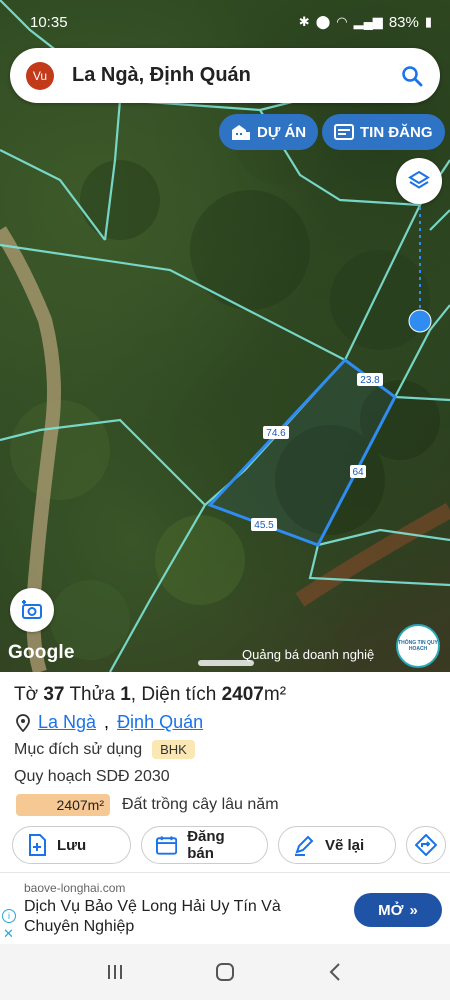 The image size is (450, 1000). What do you see at coordinates (308, 654) in the screenshot?
I see `promo-link: Quảng bá doanh nghiệ` at bounding box center [308, 654].